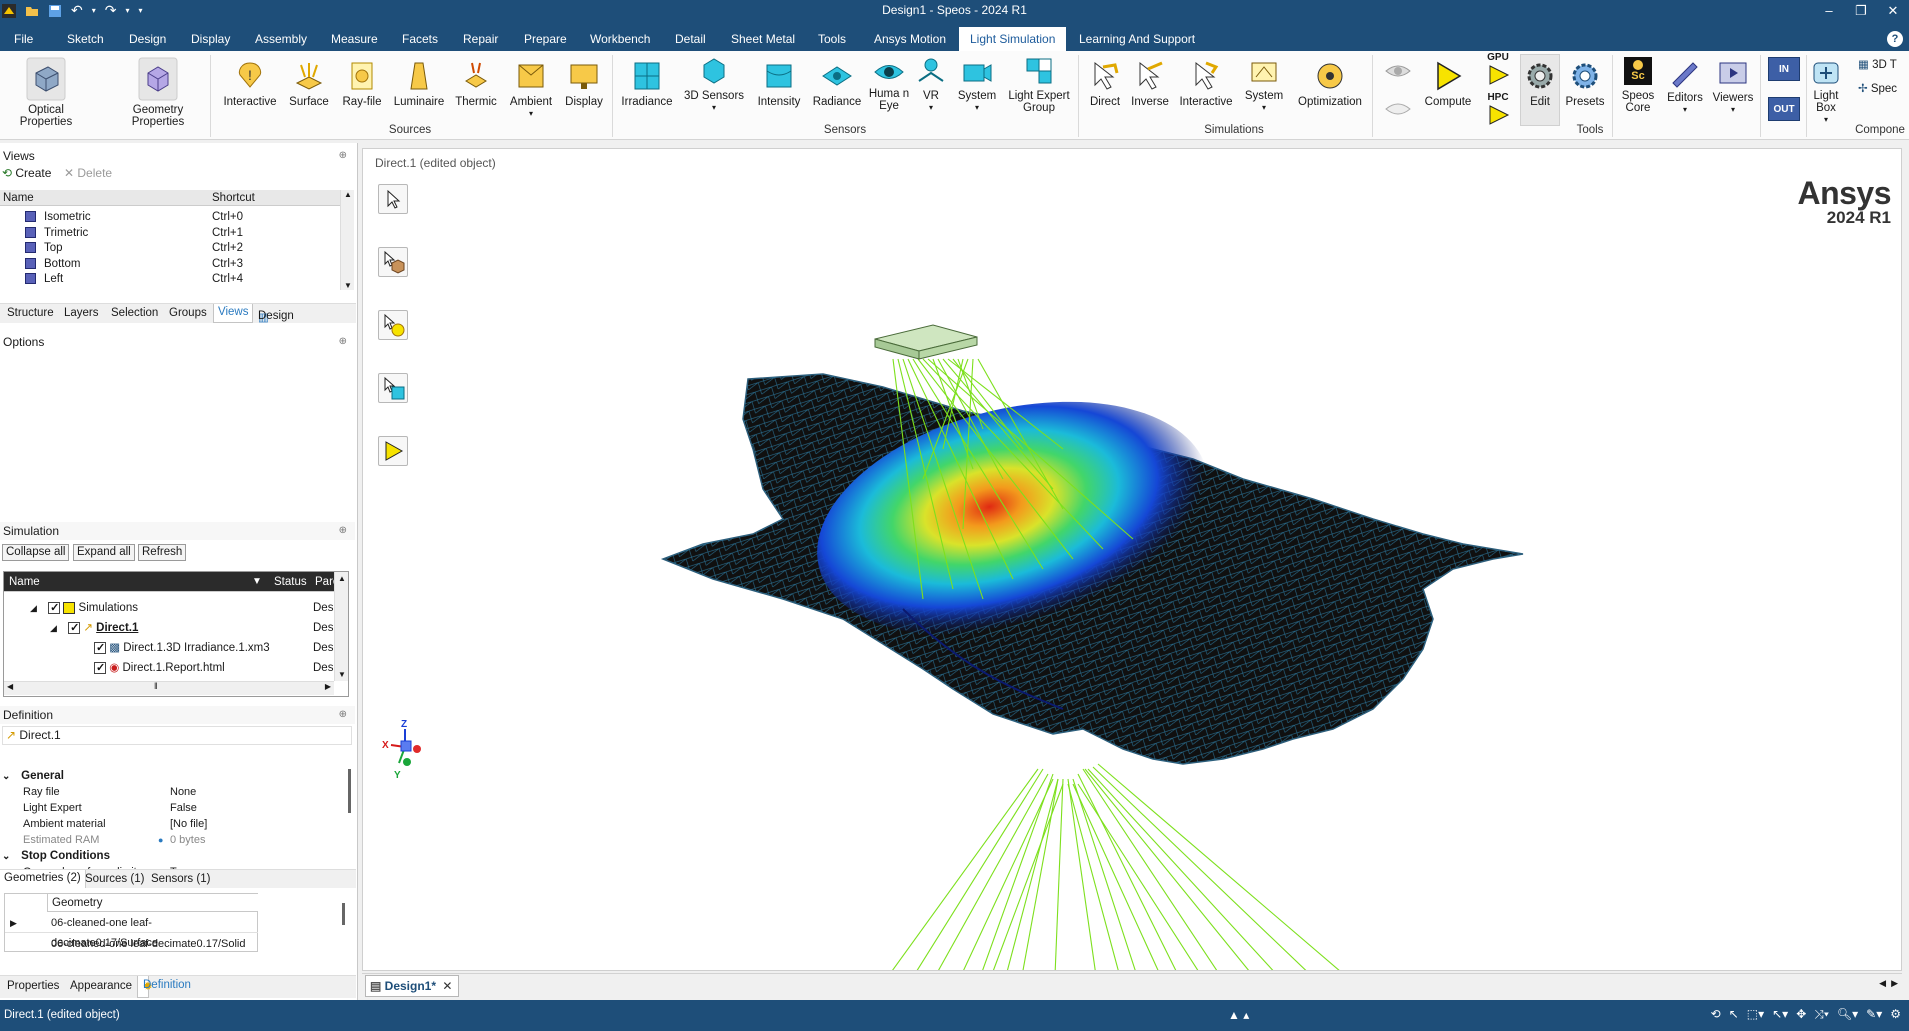 This screenshot has height=1031, width=1909. What do you see at coordinates (257, 582) in the screenshot?
I see `filter-icon: ▼` at bounding box center [257, 582].